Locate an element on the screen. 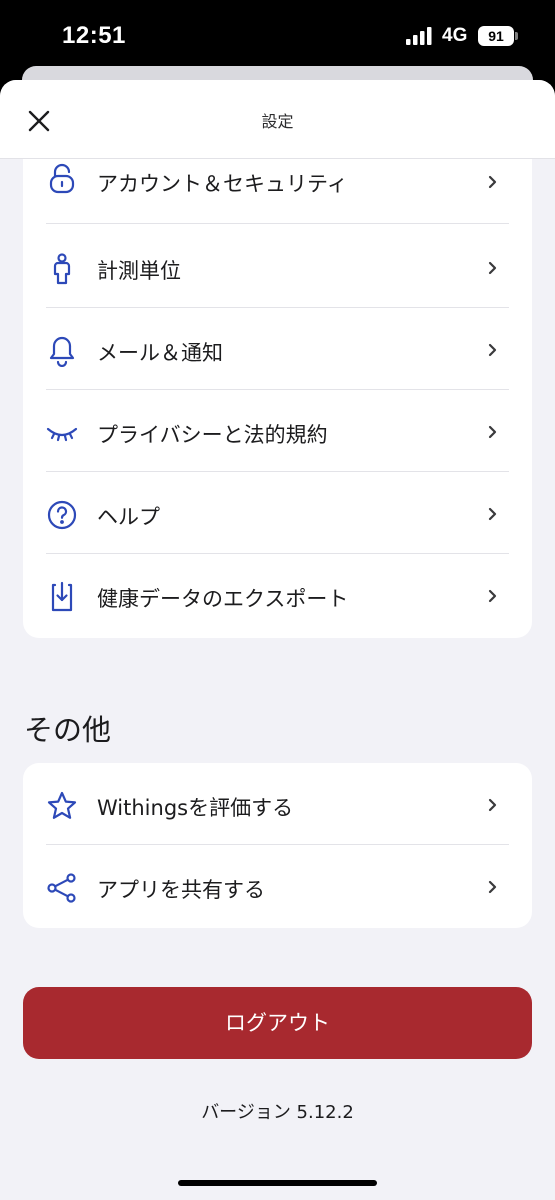 Image resolution: width=555 pixels, height=1200 pixels. logout-button: ログアウト is located at coordinates (277, 1023).